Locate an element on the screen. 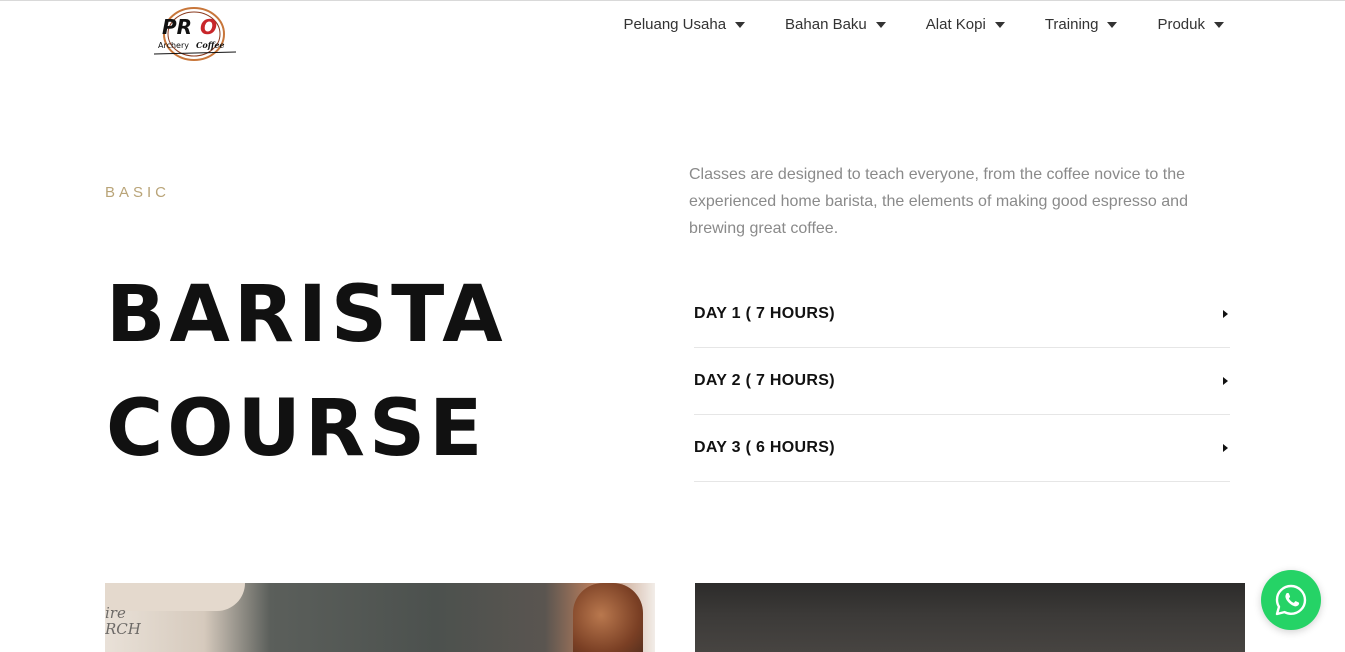 The image size is (1345, 652). top-border is located at coordinates (672, 0).